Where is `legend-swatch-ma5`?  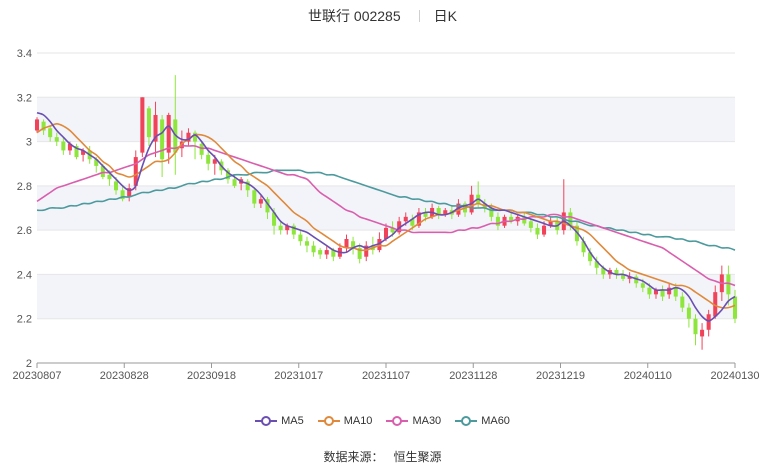
legend-swatch-ma5 is located at coordinates (266, 421).